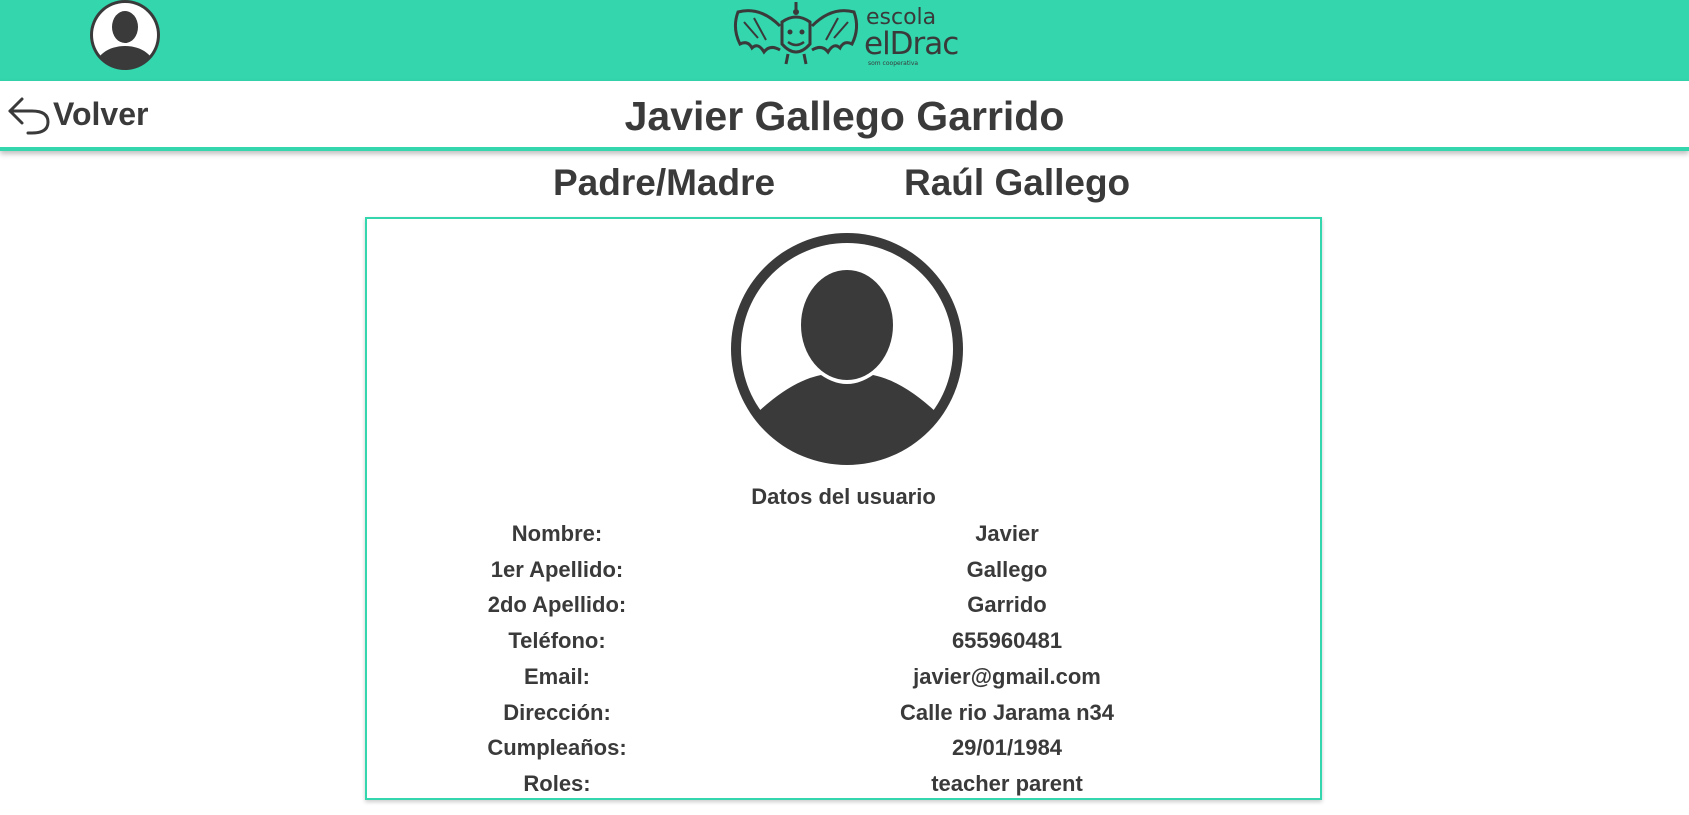 The height and width of the screenshot is (815, 1689). What do you see at coordinates (843, 496) in the screenshot?
I see `user-data-heading: Datos del usuario` at bounding box center [843, 496].